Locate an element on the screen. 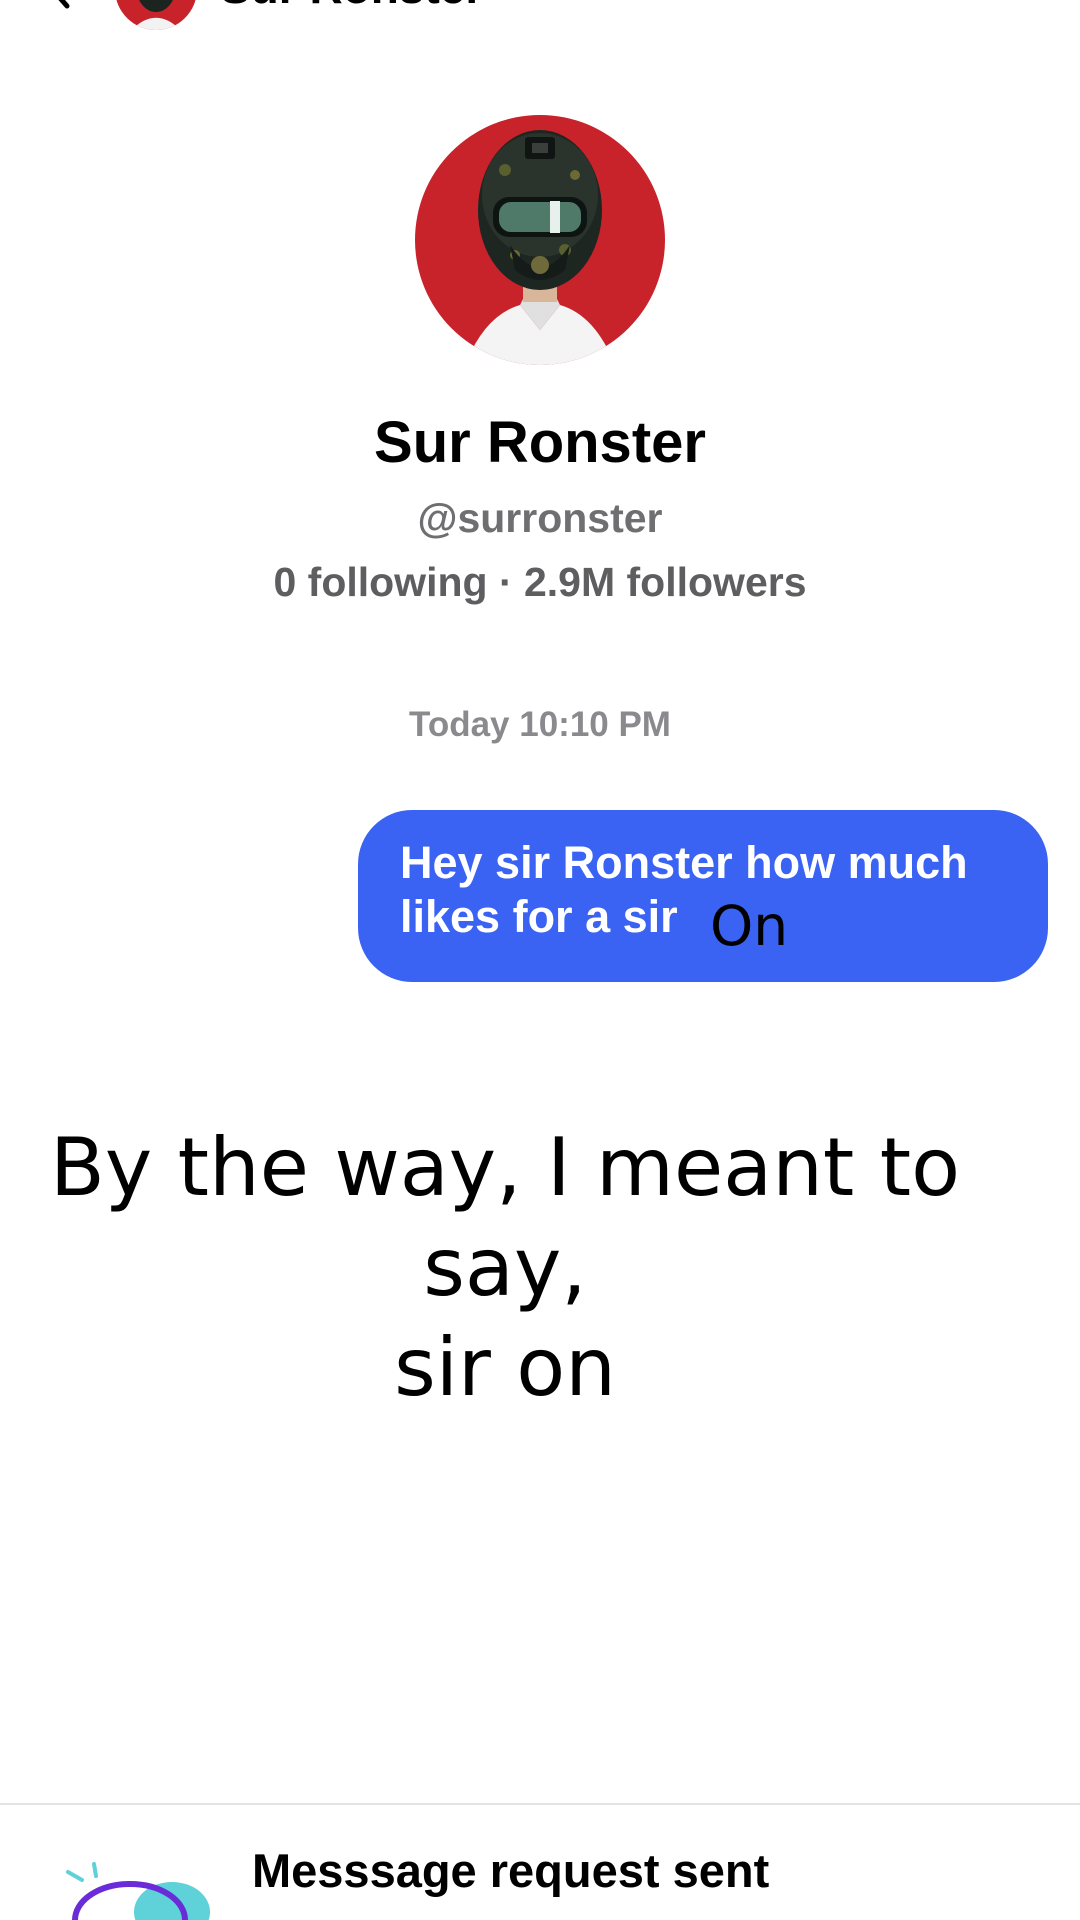  caption-line-1: By the way, I meant to say, is located at coordinates (505, 1217).